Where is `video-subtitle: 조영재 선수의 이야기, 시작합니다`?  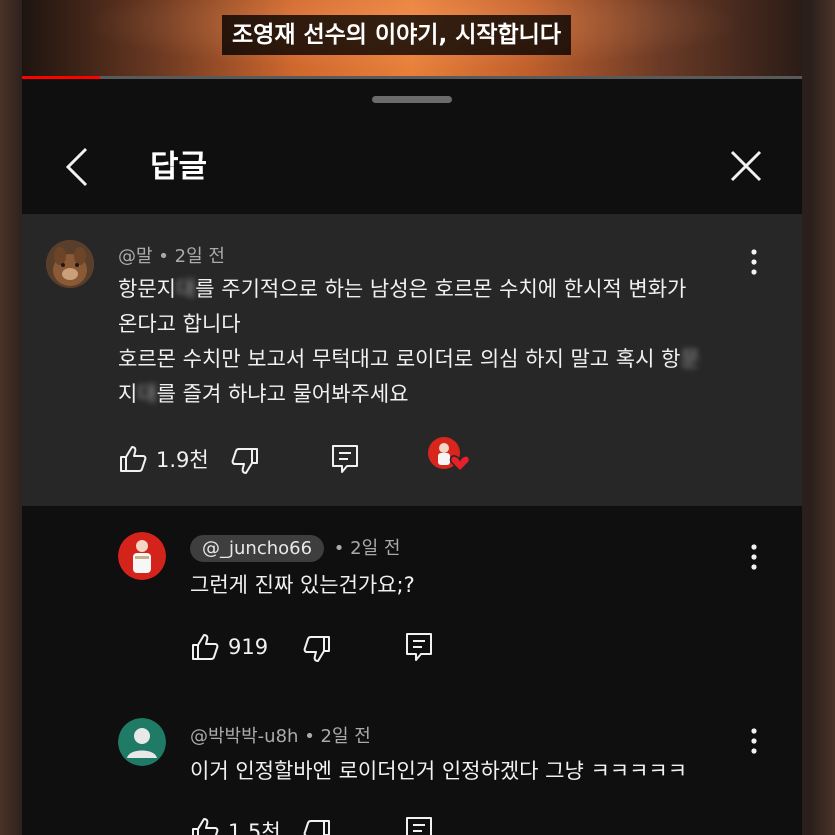
video-subtitle: 조영재 선수의 이야기, 시작합니다 is located at coordinates (396, 35).